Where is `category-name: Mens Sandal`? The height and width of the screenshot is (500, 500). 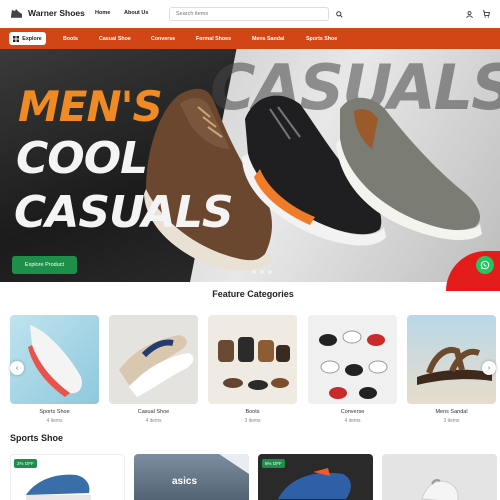
category-name: Mens Sandal is located at coordinates (451, 412).